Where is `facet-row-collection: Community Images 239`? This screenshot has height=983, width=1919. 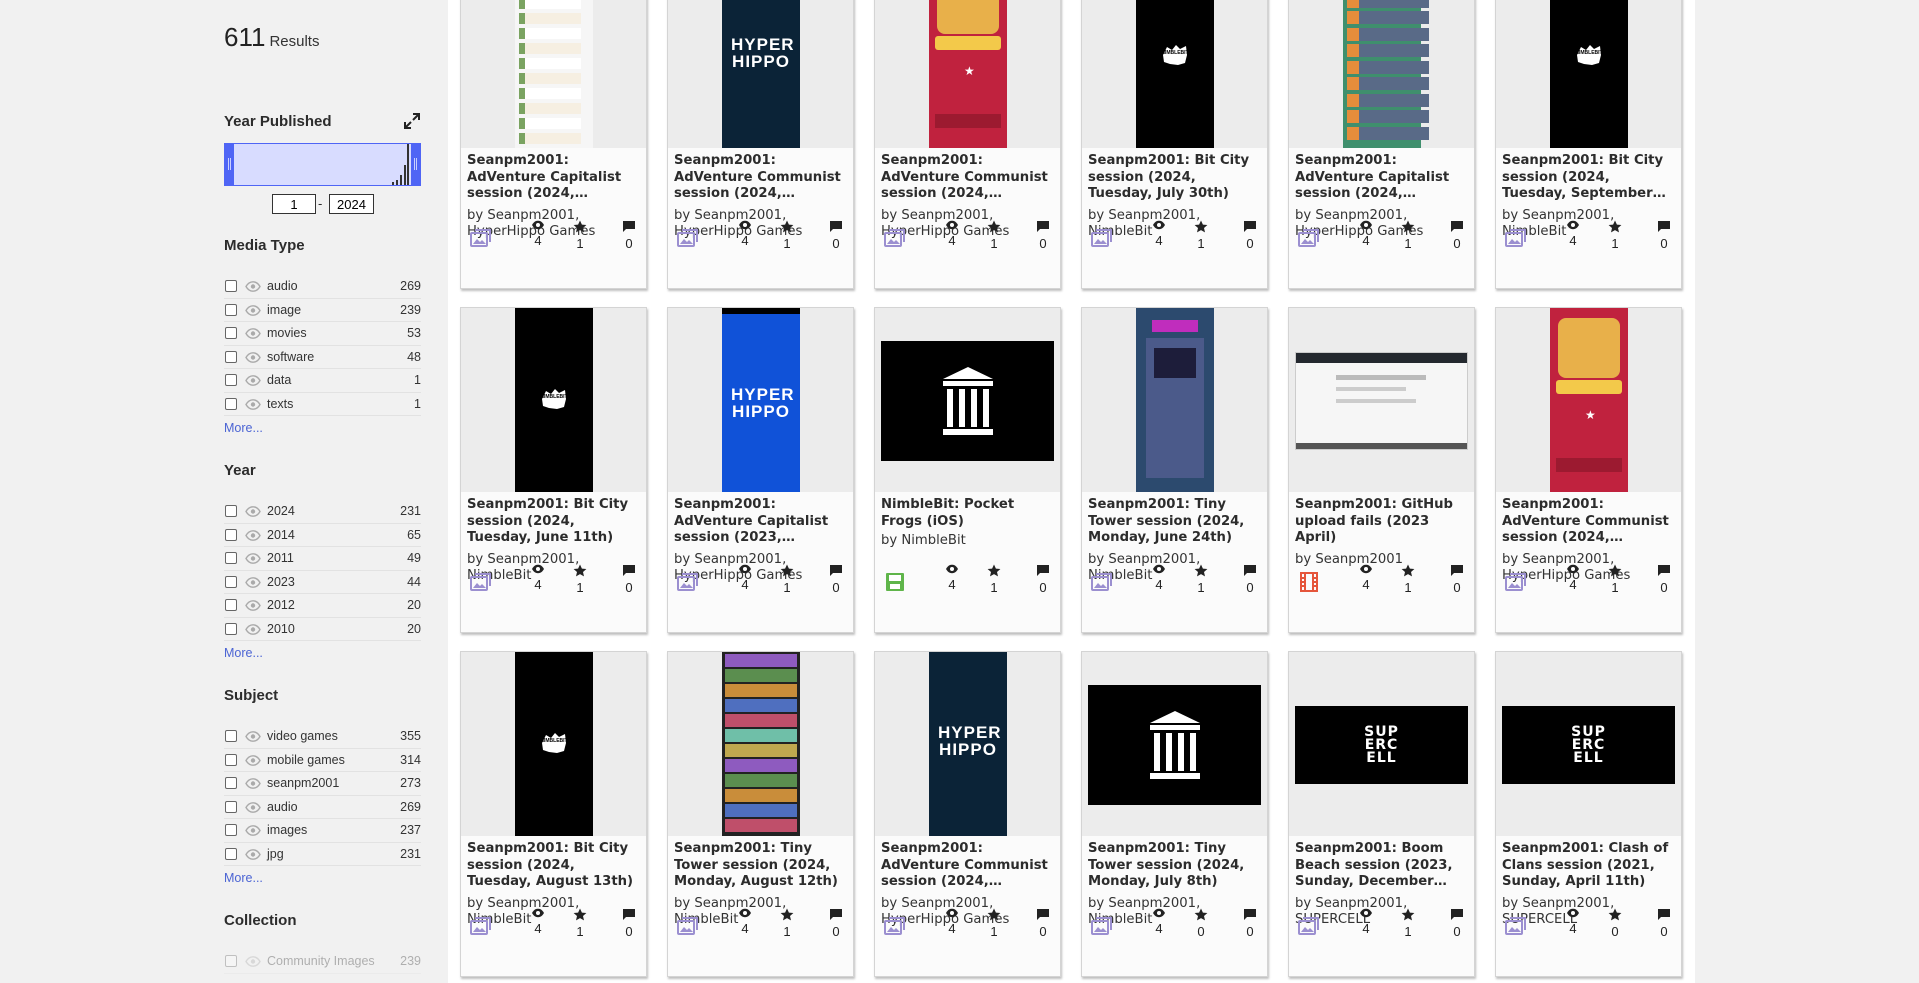
facet-row-collection: Community Images 239 is located at coordinates (322, 962).